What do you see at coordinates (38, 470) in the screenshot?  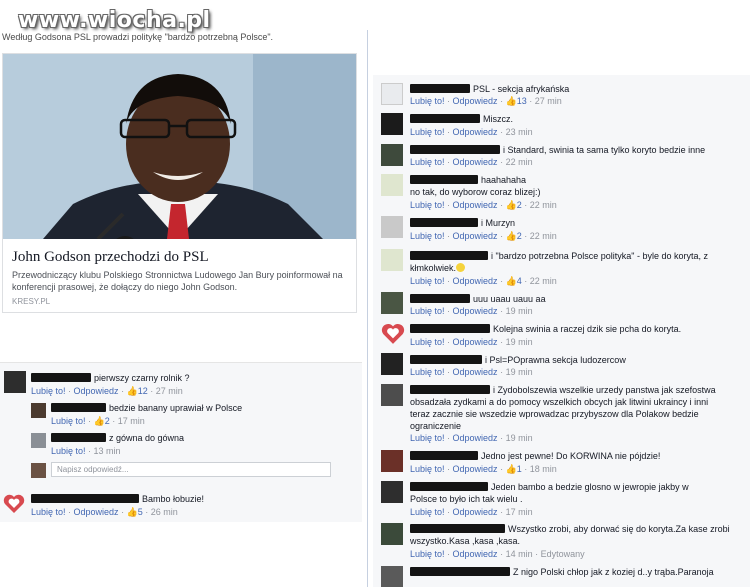 I see `current-user-avatar` at bounding box center [38, 470].